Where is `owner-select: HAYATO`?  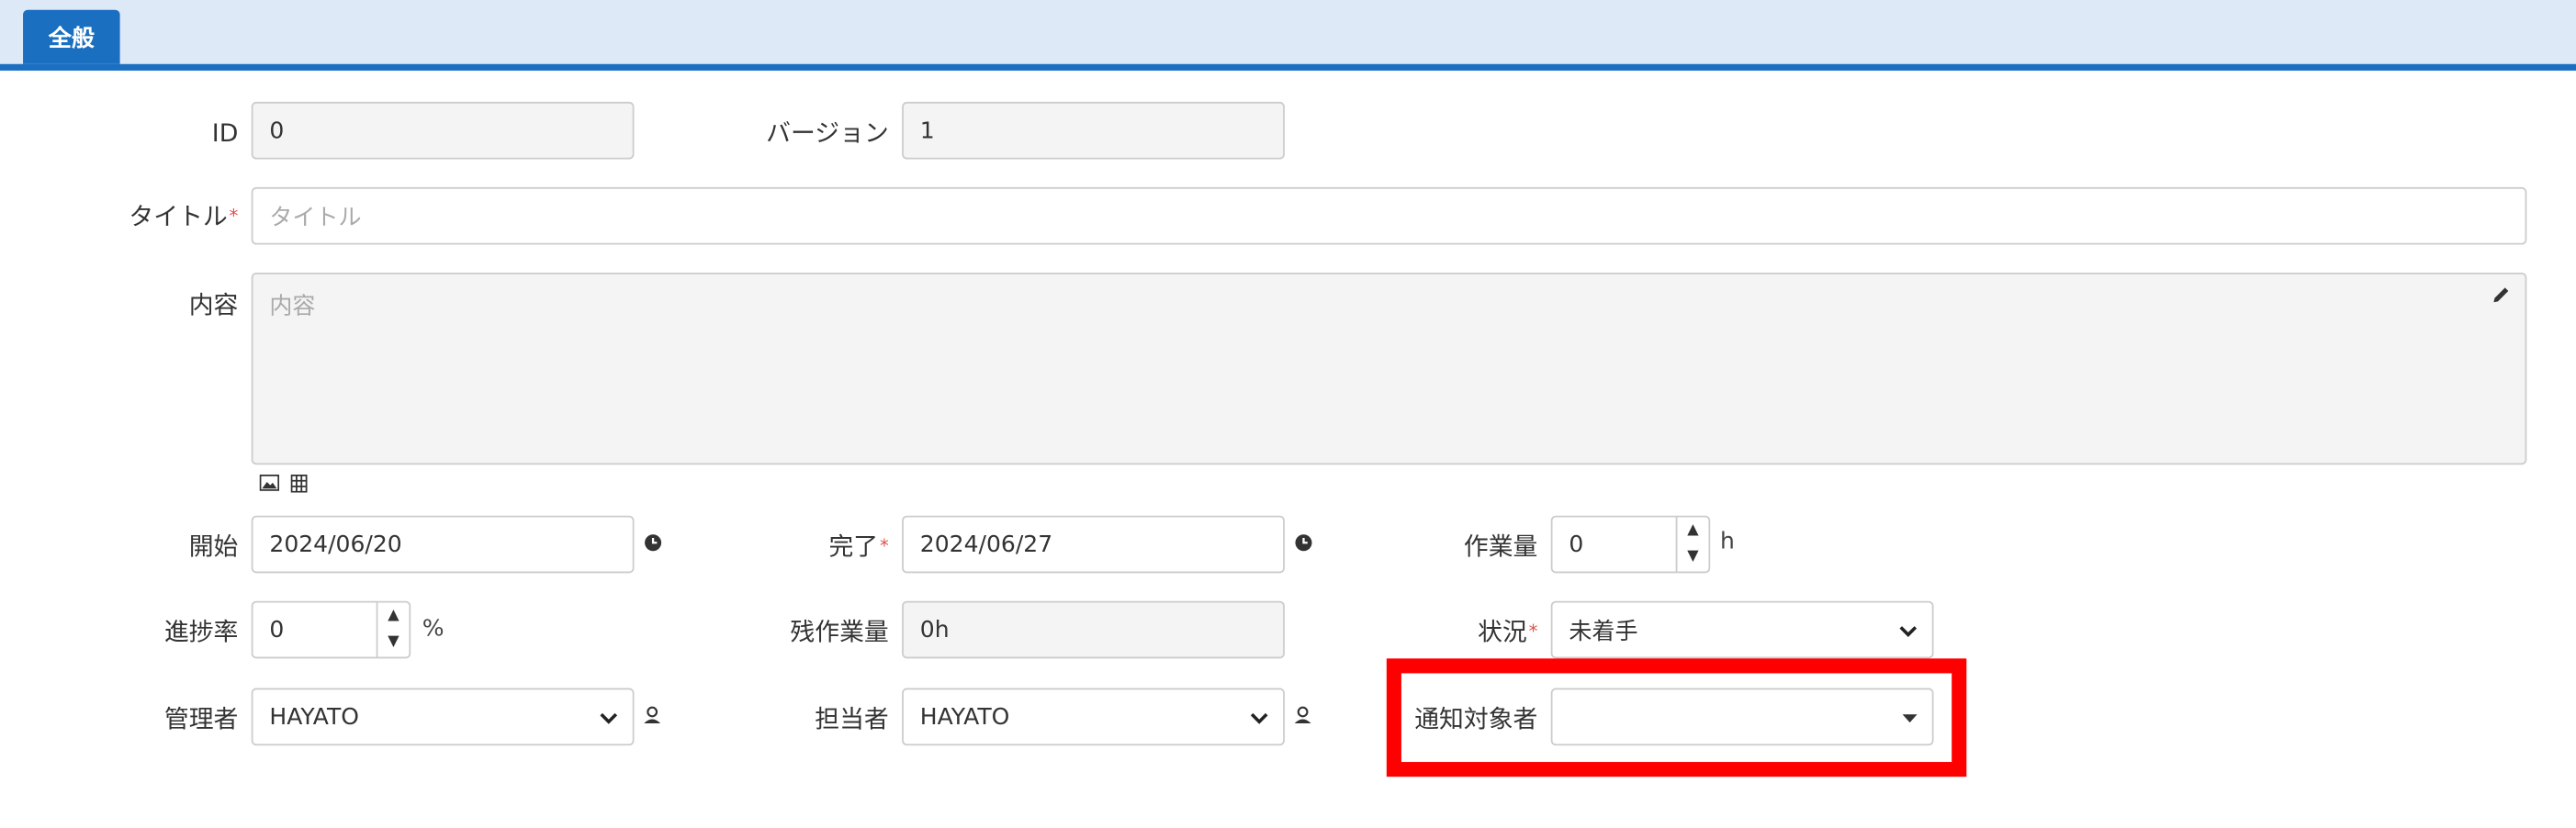 owner-select: HAYATO is located at coordinates (1093, 717).